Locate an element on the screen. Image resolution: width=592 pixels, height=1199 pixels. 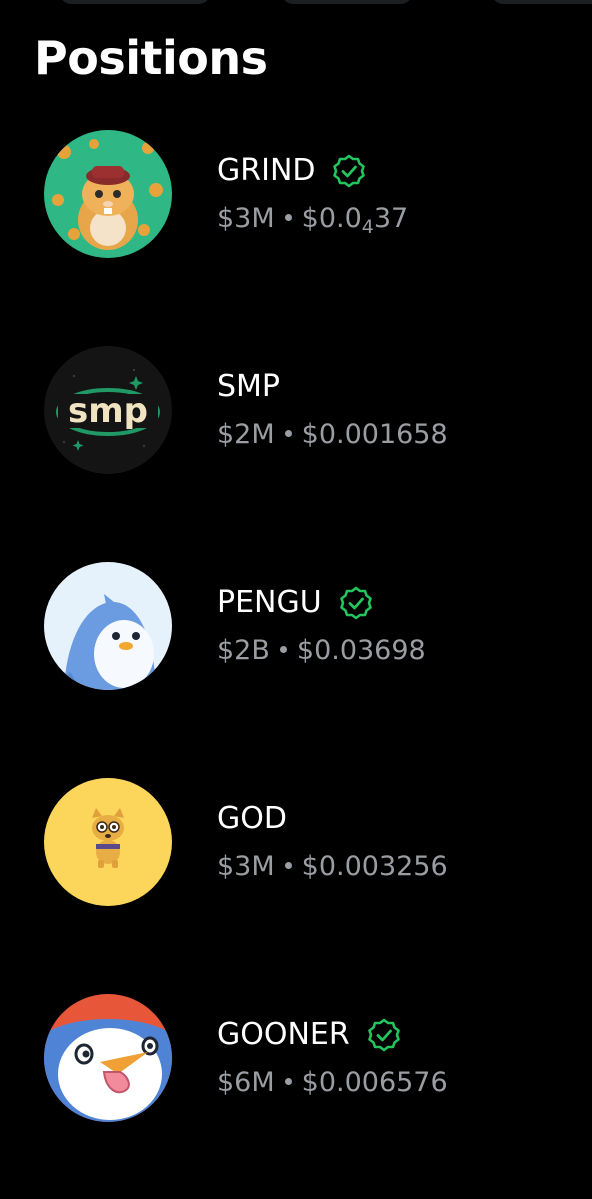
position-row-grind: GRIND $3M $0.0437 is located at coordinates (296, 205).